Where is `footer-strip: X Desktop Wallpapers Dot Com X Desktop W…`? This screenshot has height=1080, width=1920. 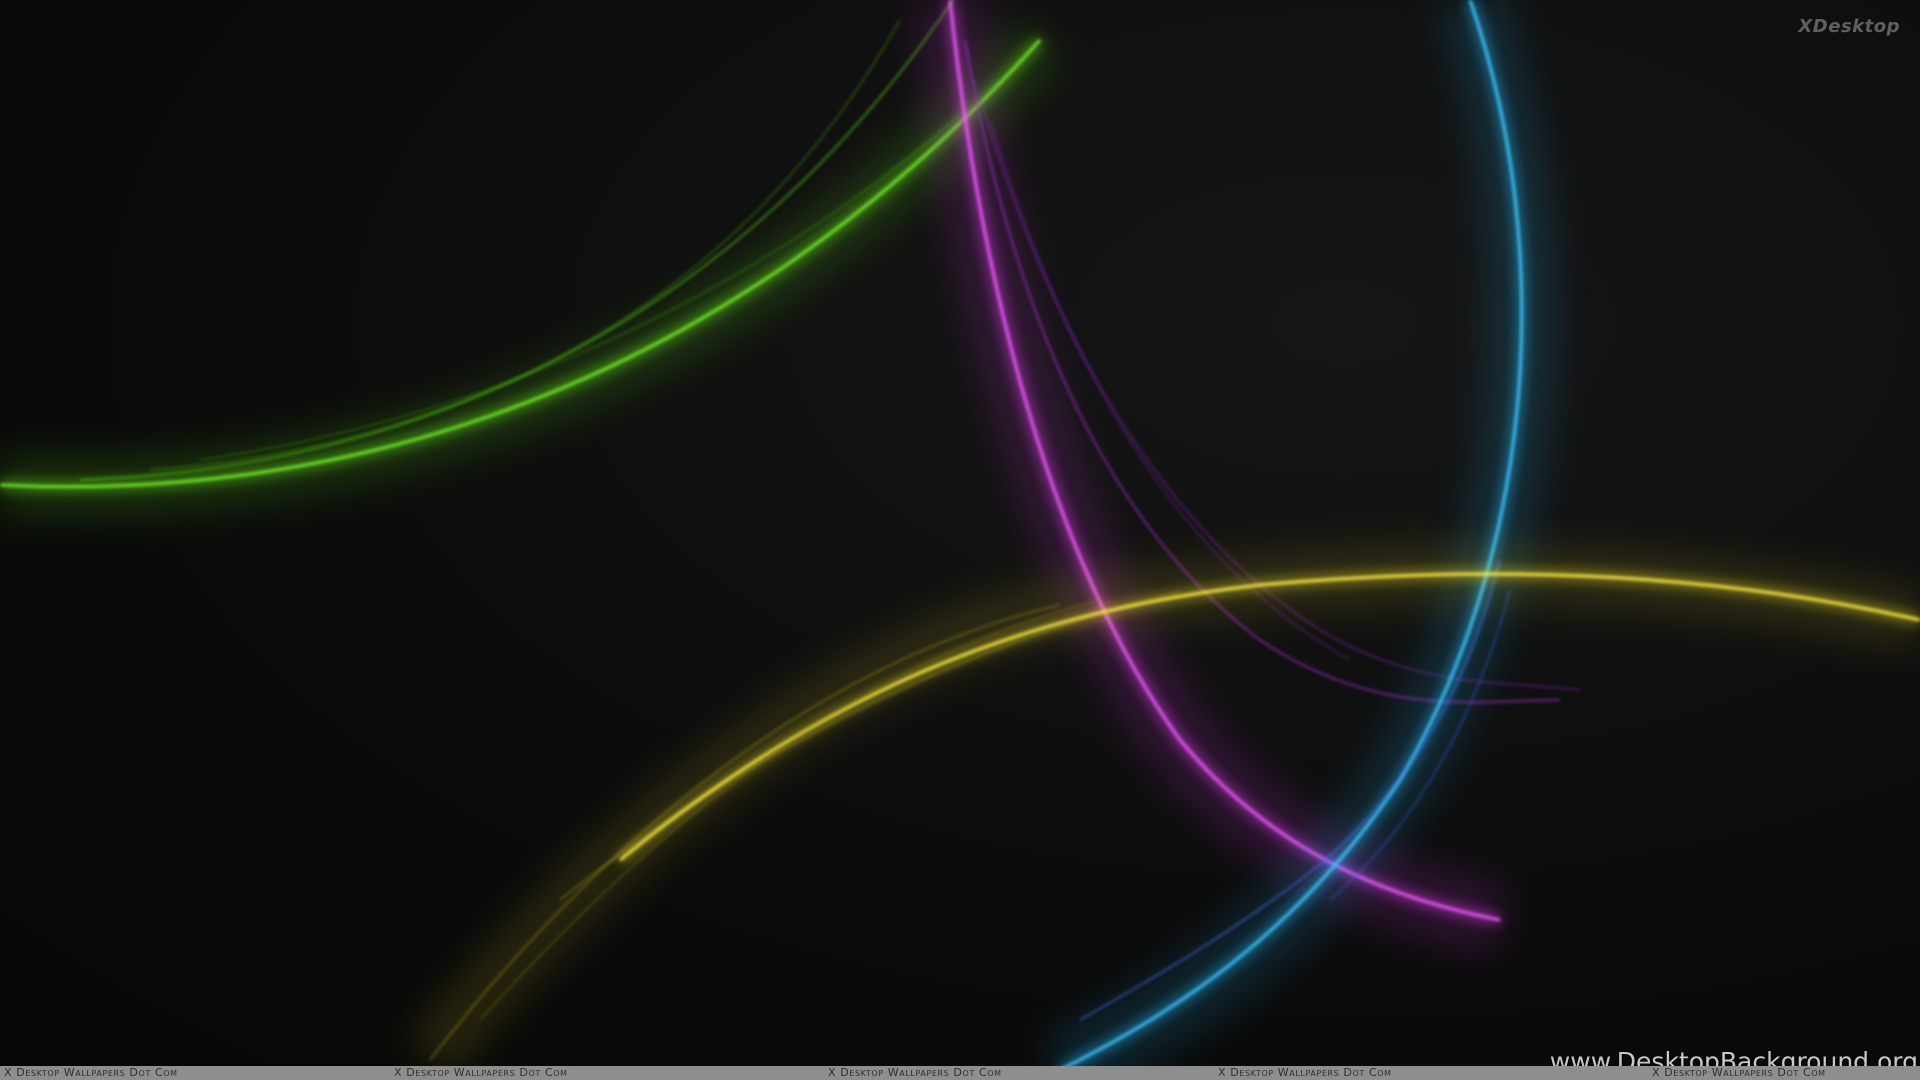 footer-strip: X Desktop Wallpapers Dot Com X Desktop W… is located at coordinates (960, 1073).